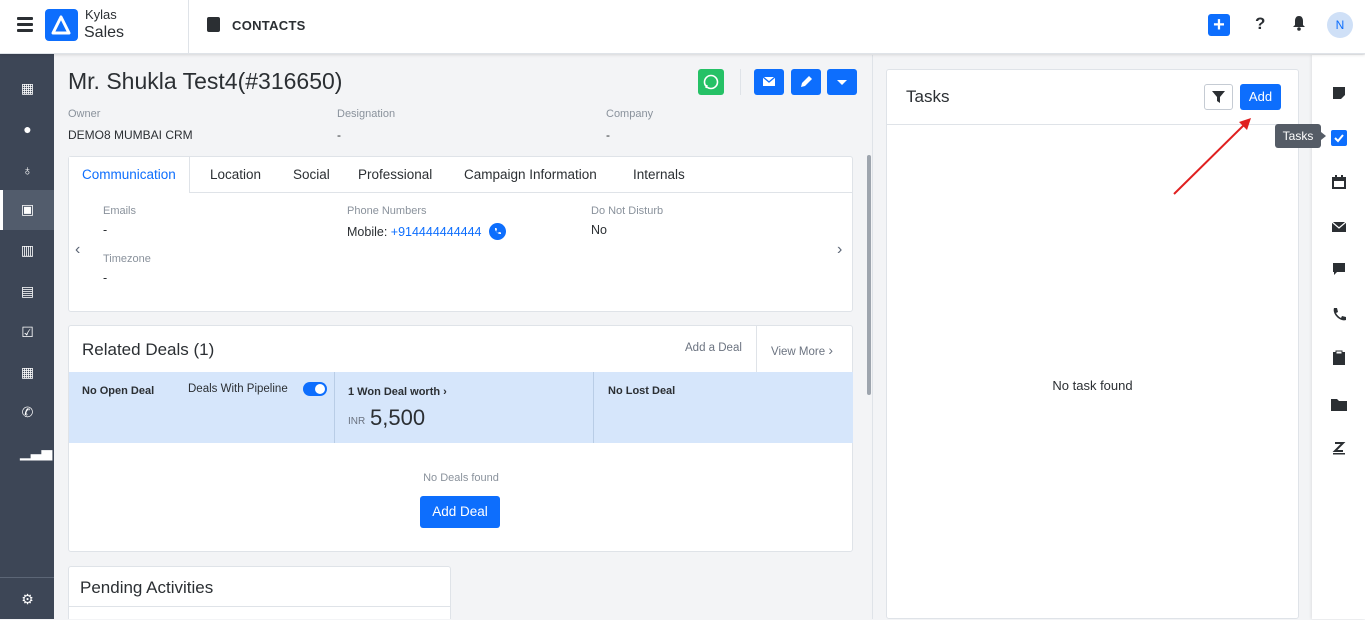 Image resolution: width=1365 pixels, height=620 pixels. Describe the element at coordinates (928, 96) in the screenshot. I see `tasks-title: Tasks` at that location.